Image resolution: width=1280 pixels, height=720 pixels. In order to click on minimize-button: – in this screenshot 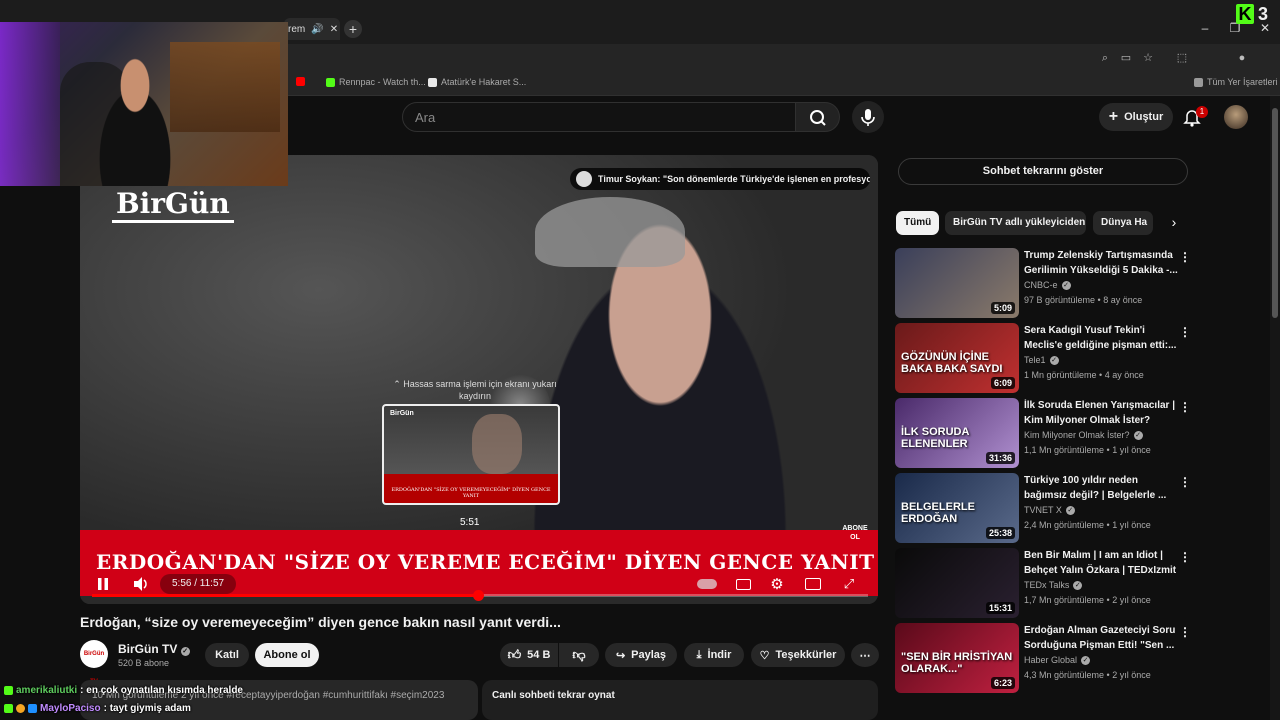, I will do `click(1205, 28)`.